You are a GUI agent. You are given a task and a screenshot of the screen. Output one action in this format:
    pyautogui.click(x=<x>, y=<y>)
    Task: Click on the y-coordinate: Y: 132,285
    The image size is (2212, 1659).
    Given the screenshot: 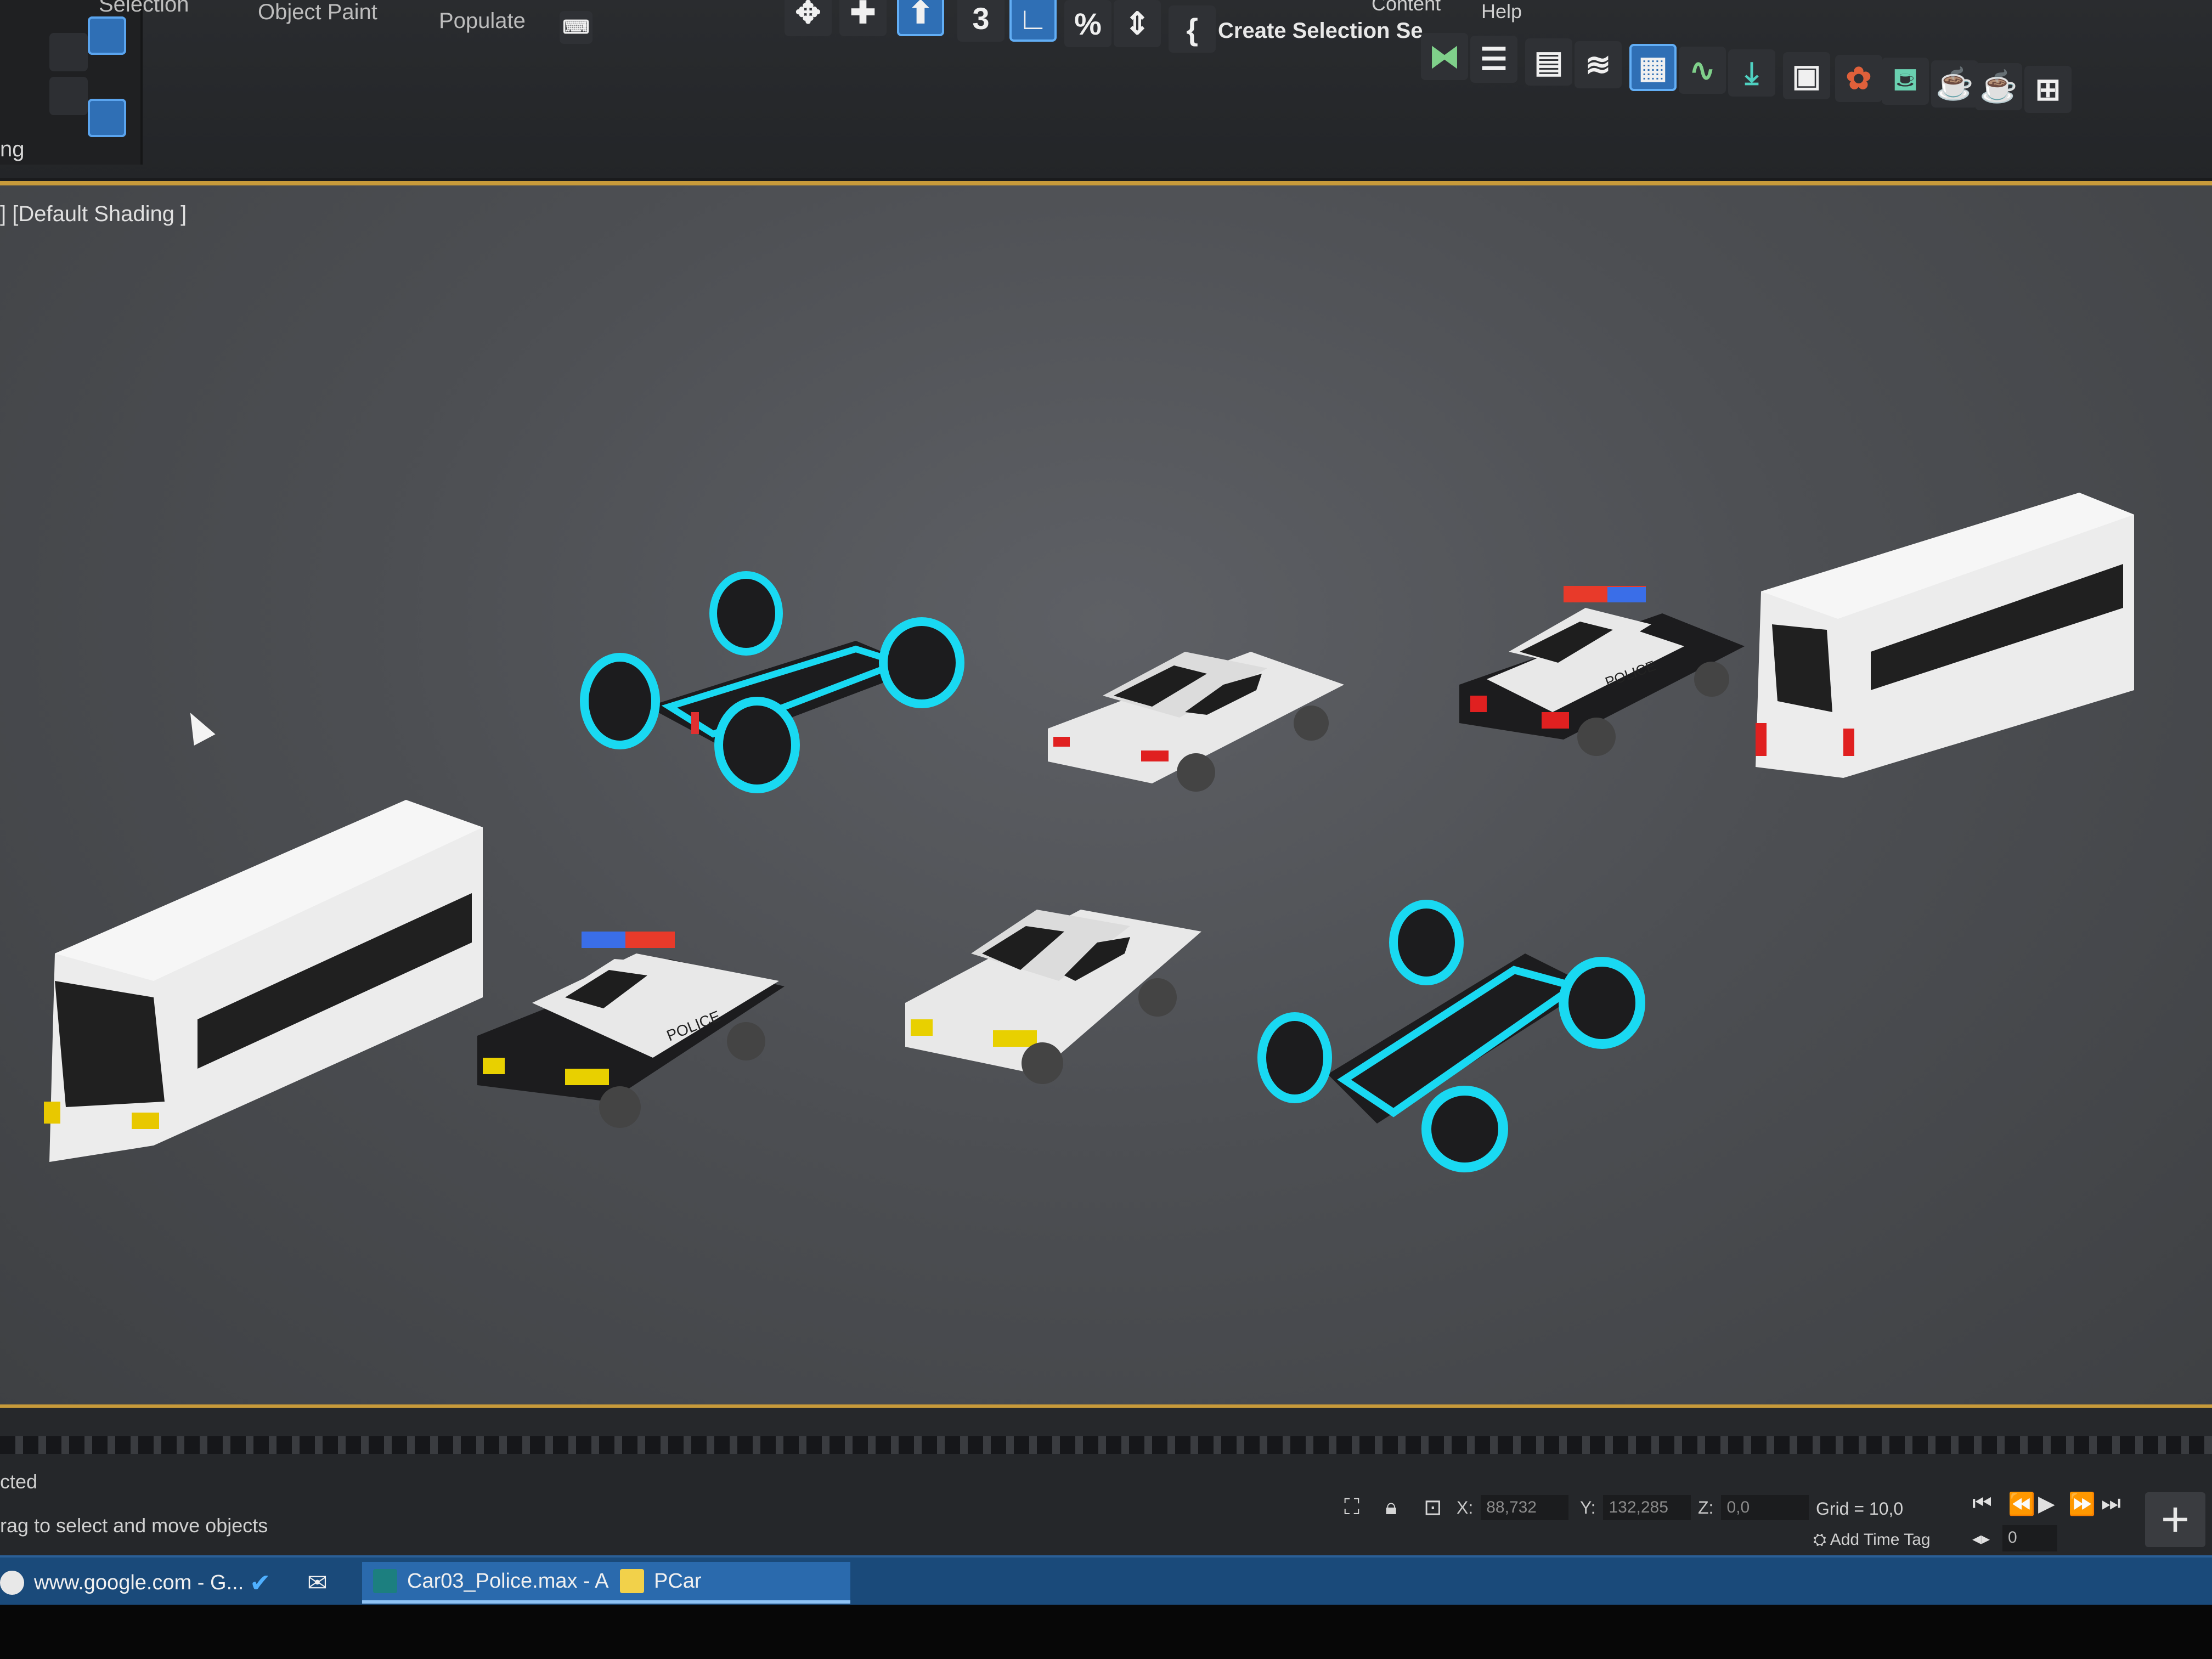 What is the action you would take?
    pyautogui.click(x=1635, y=1507)
    